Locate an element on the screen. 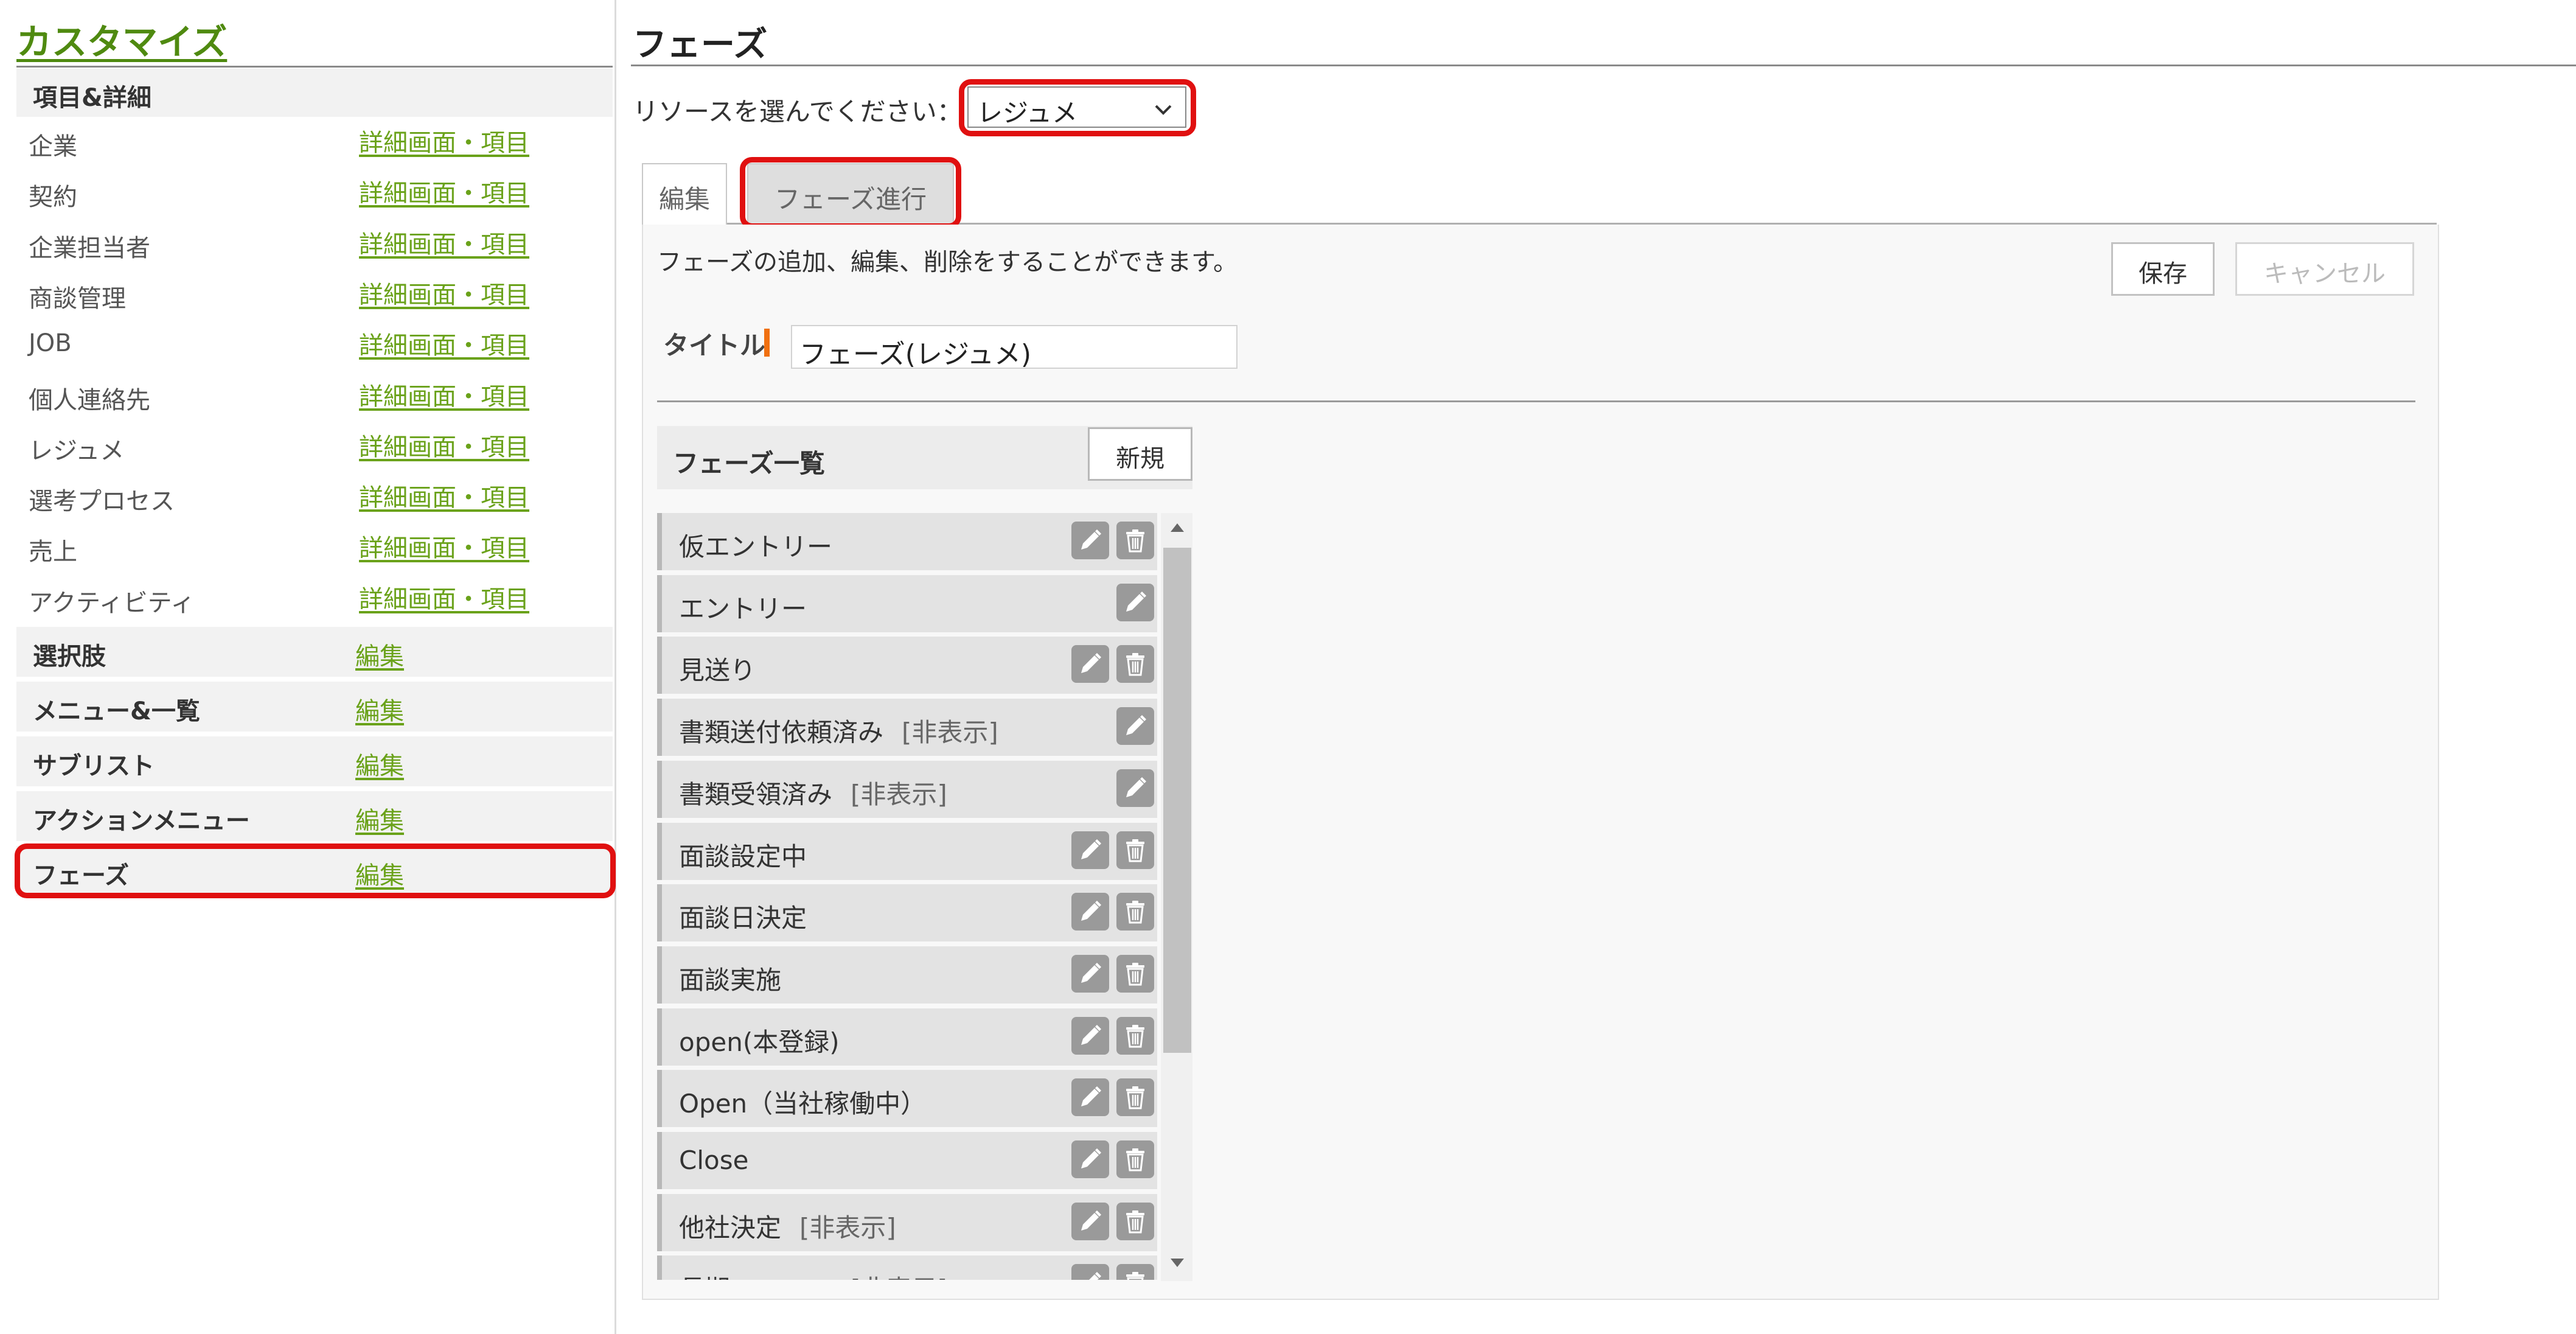 Image resolution: width=2576 pixels, height=1334 pixels. tab-edit-label: 編集 is located at coordinates (684, 199).